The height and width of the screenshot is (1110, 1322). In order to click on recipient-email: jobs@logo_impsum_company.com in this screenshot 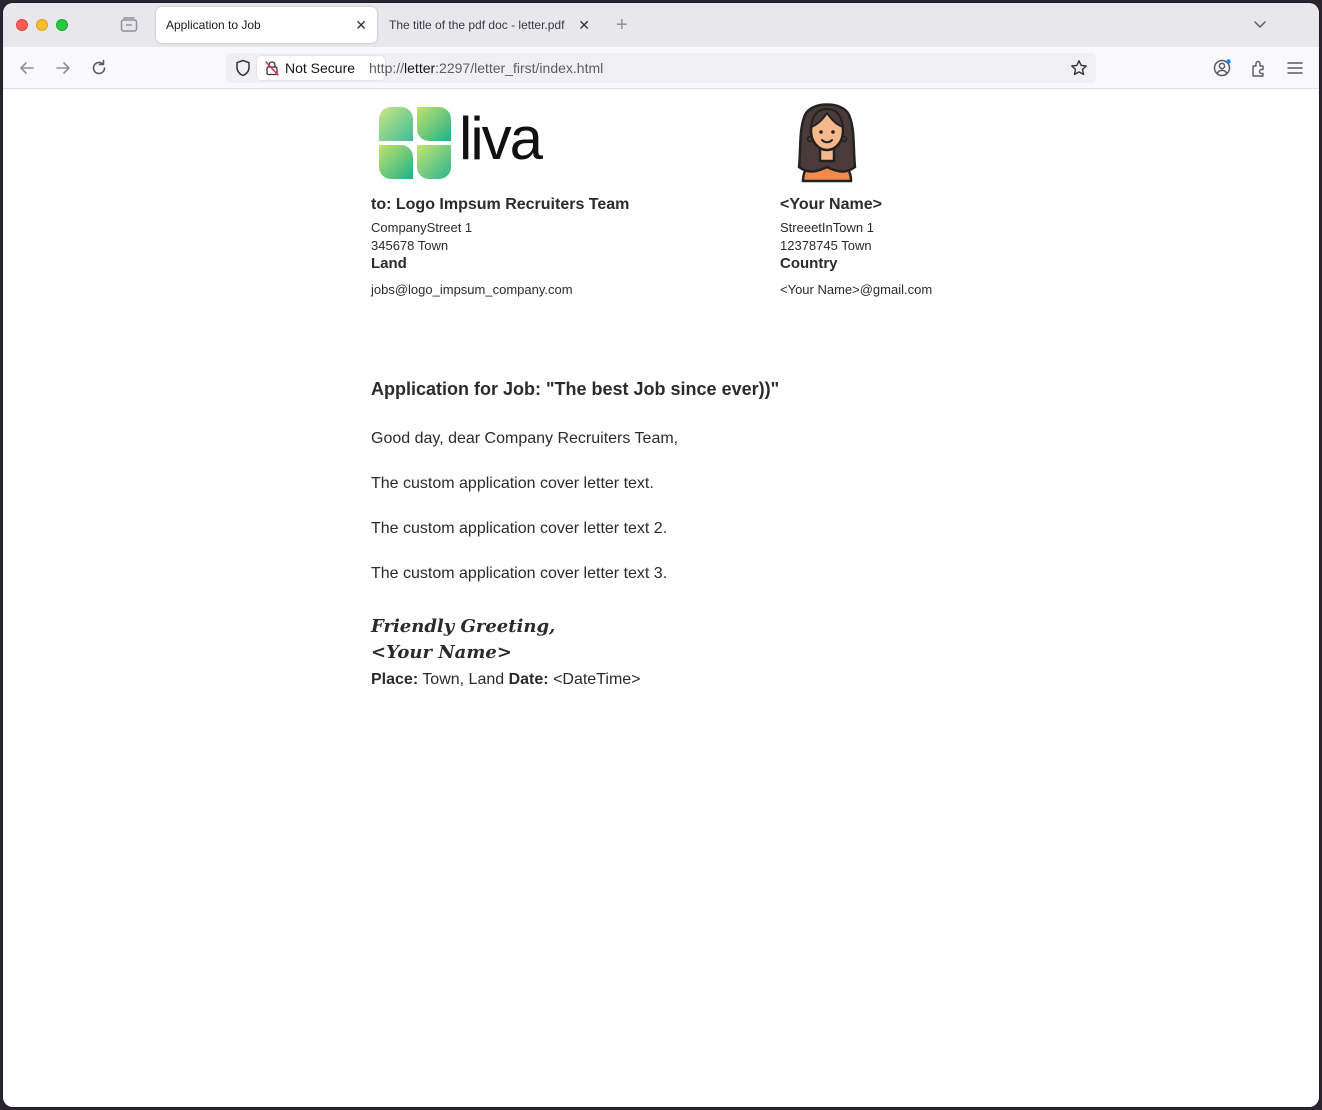, I will do `click(472, 289)`.